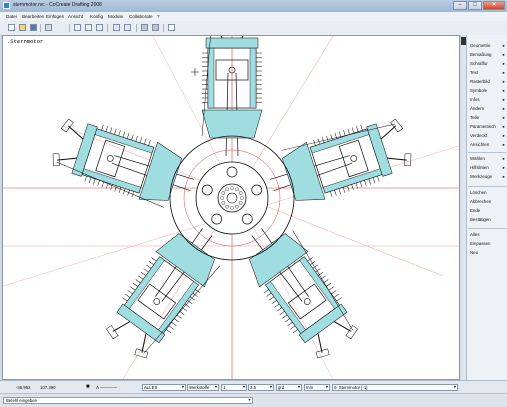 This screenshot has width=507, height=407. Describe the element at coordinates (481, 201) in the screenshot. I see `panel-label: Abbrechen` at that location.